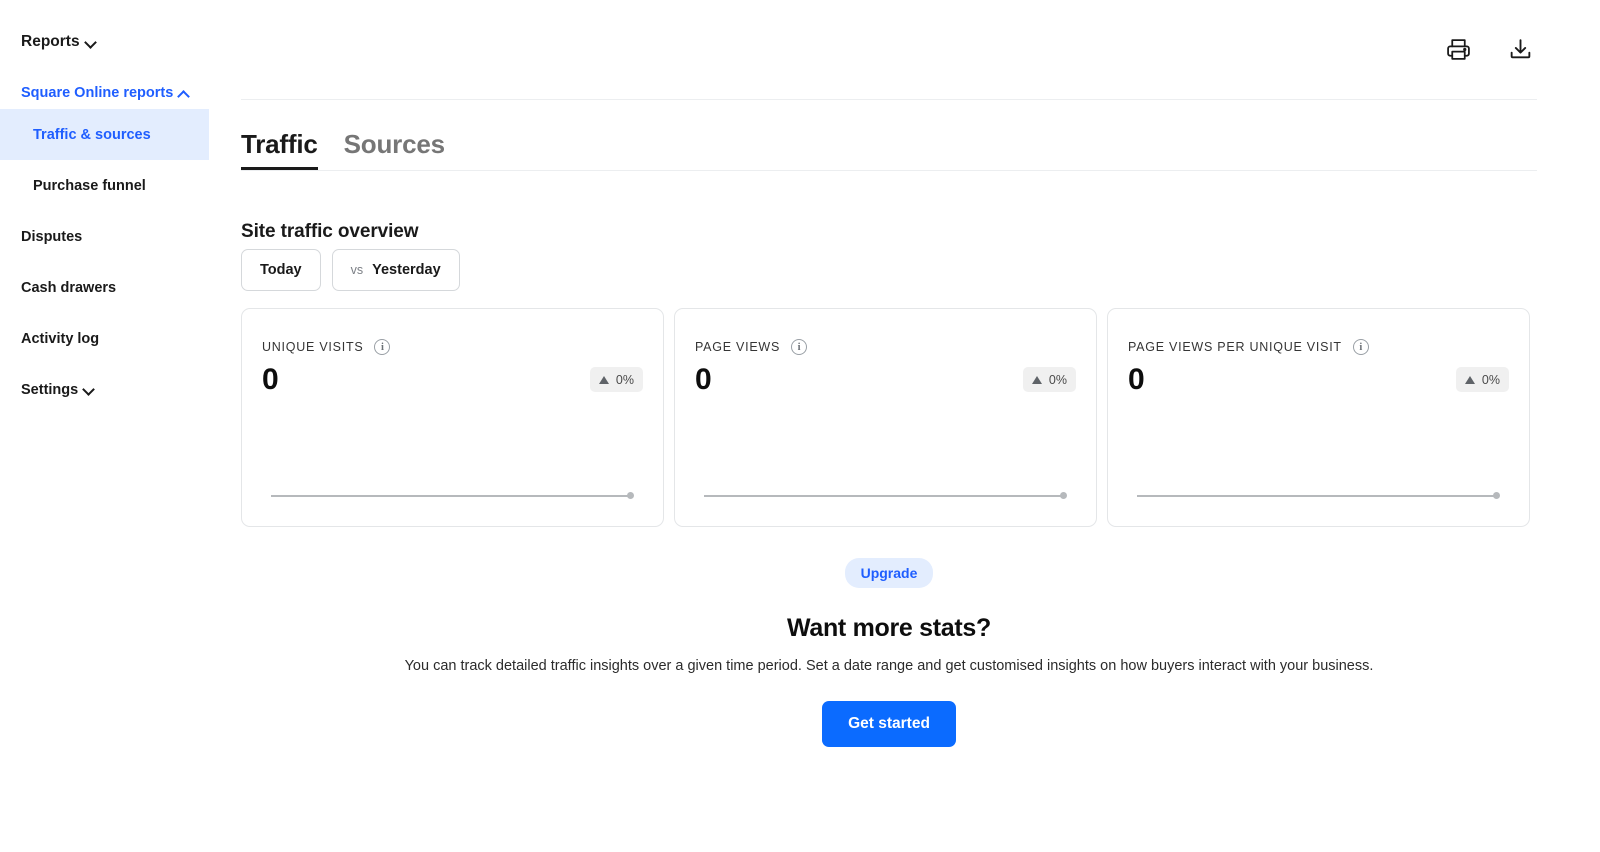 This screenshot has width=1600, height=852. What do you see at coordinates (889, 573) in the screenshot?
I see `upgrade-badge: Upgrade` at bounding box center [889, 573].